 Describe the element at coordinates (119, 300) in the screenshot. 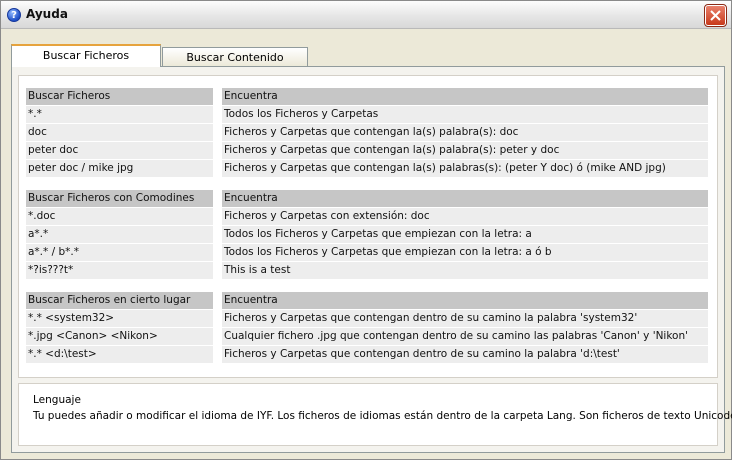

I see `header-cell: Buscar Ficheros en cierto lugar` at that location.